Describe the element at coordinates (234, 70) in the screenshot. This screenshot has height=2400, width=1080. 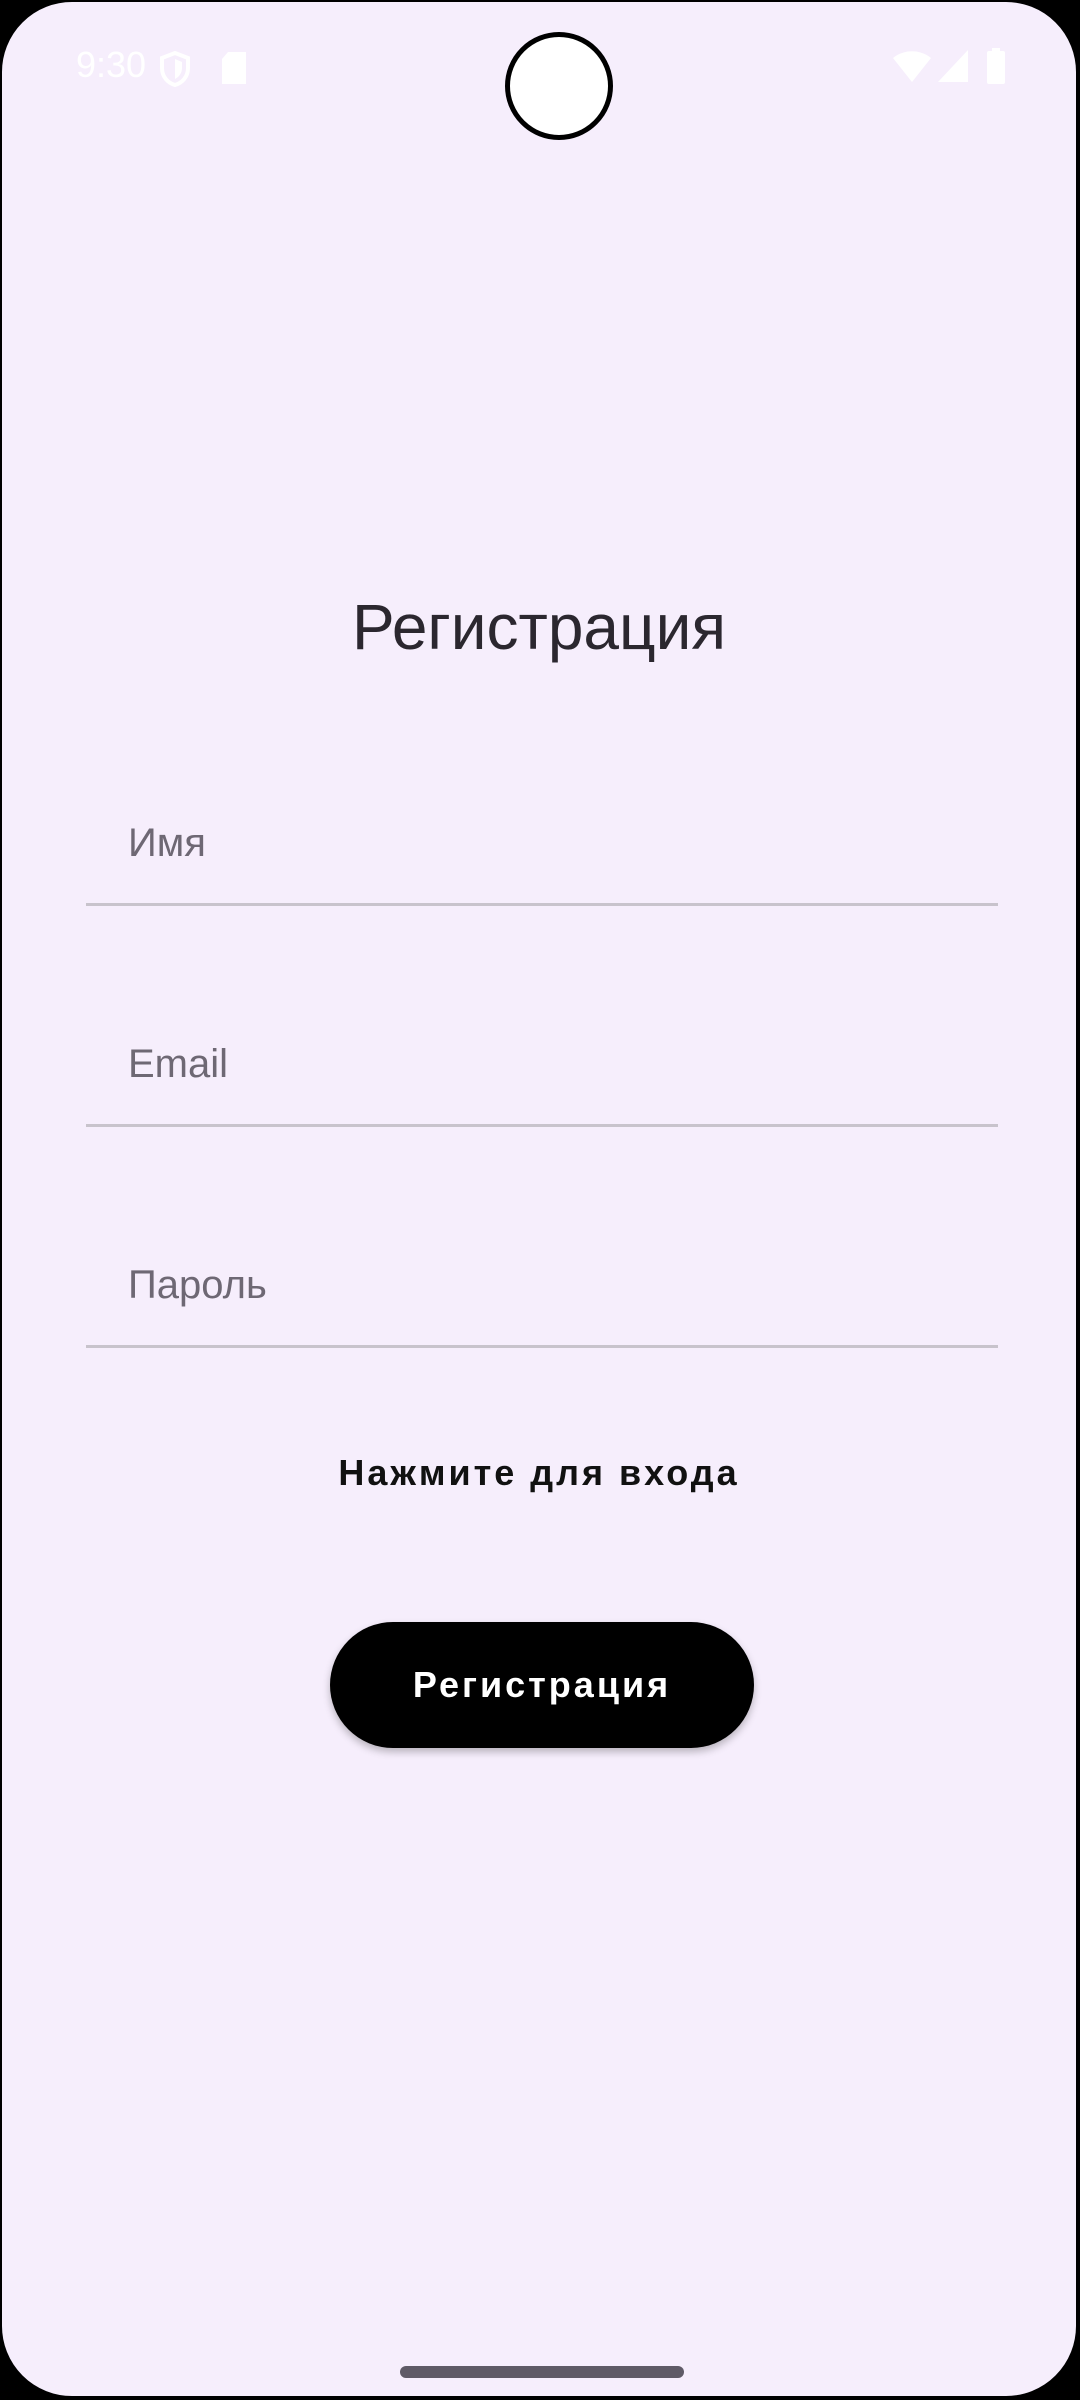
I see `sd-card-icon` at that location.